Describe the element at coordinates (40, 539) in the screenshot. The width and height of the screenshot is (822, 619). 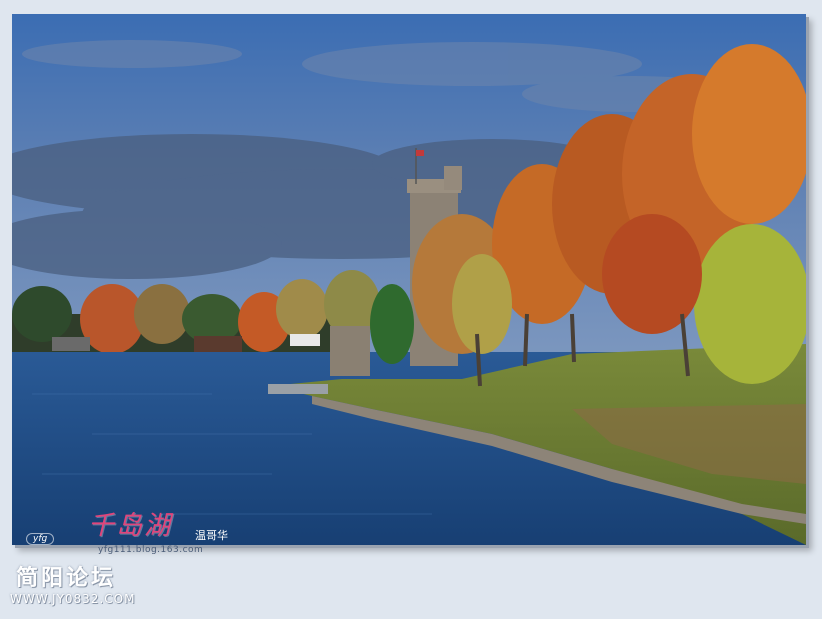
I see `watermark-mark: yfg` at that location.